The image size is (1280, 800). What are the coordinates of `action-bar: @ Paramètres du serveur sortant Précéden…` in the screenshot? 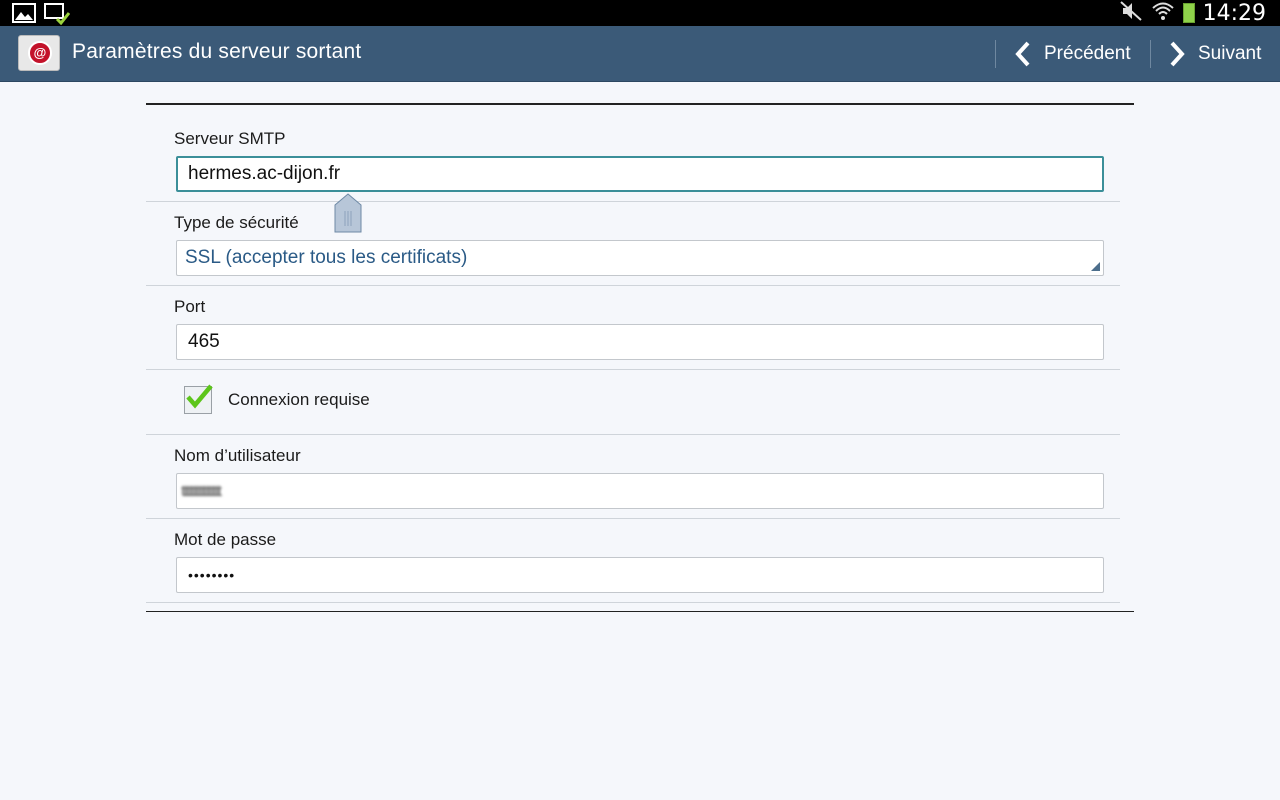 It's located at (640, 54).